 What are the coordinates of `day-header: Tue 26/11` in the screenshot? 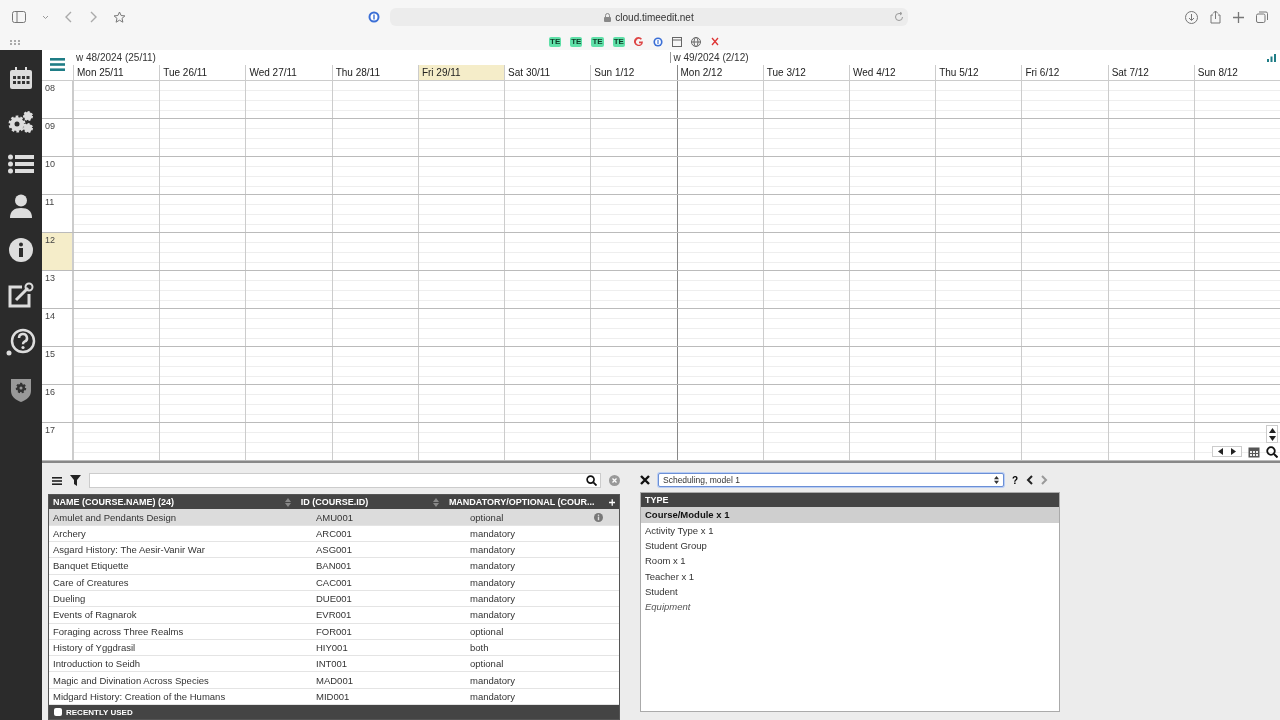 It's located at (202, 72).